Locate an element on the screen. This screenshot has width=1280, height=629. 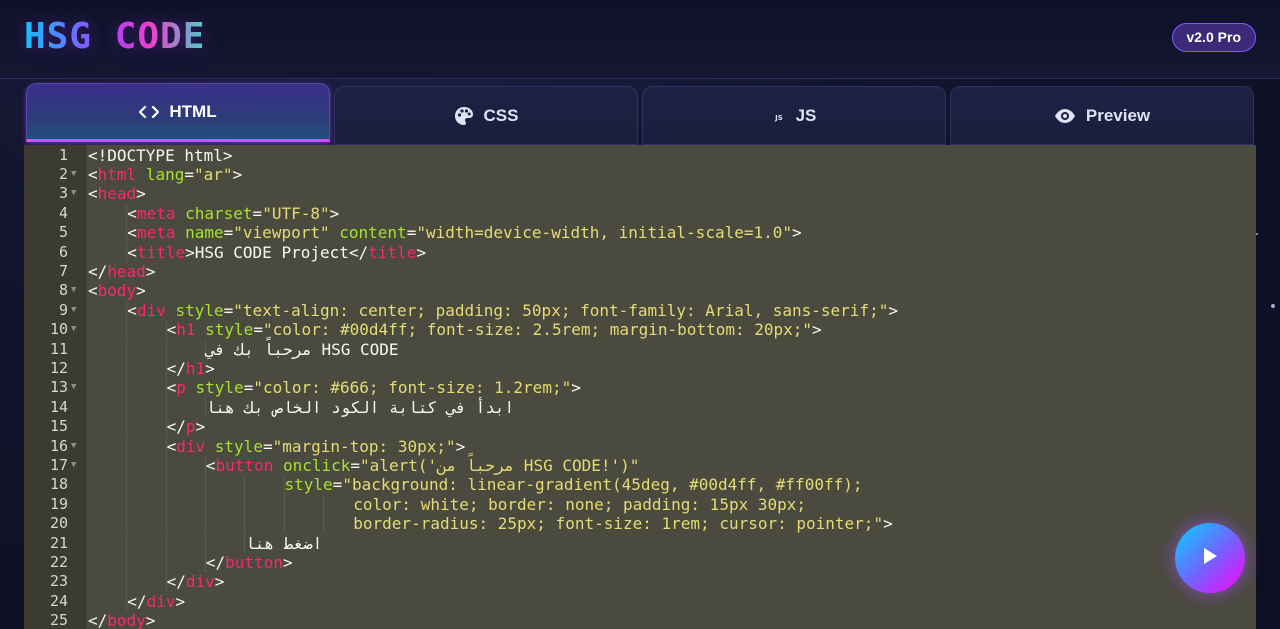
code-line: 1 <!DOCTYPE html> is located at coordinates (640, 155).